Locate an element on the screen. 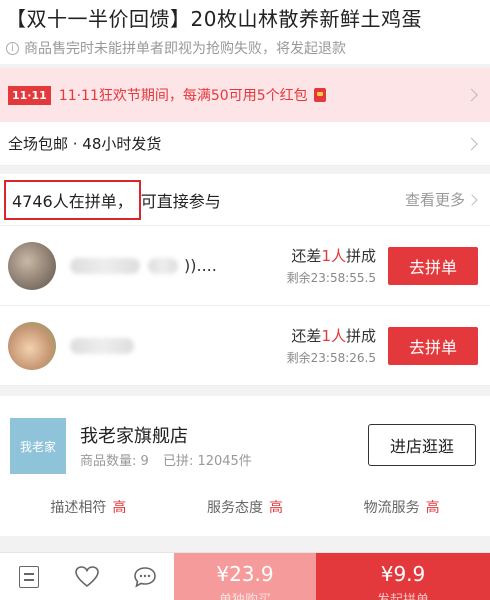 The width and height of the screenshot is (490, 600). enter-shop-button: 进店逛逛 is located at coordinates (422, 445).